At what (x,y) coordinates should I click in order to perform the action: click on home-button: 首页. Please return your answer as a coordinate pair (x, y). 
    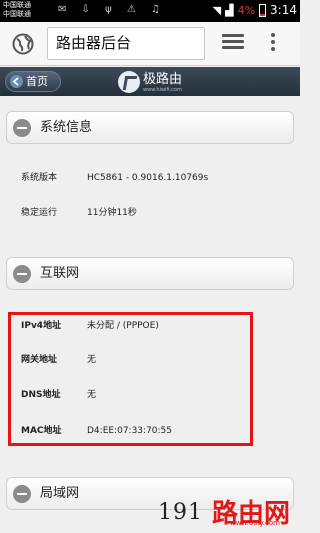
    Looking at the image, I should click on (33, 81).